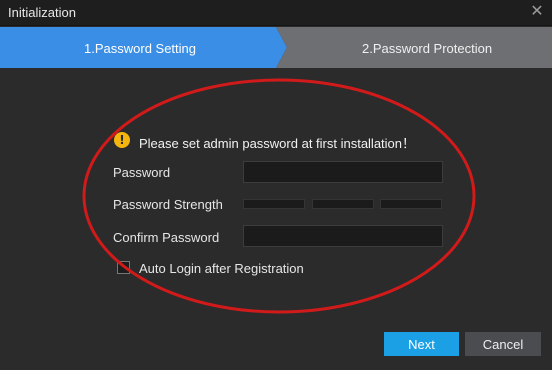 This screenshot has height=370, width=552. Describe the element at coordinates (276, 13) in the screenshot. I see `title-bar: Initialization ✕` at that location.